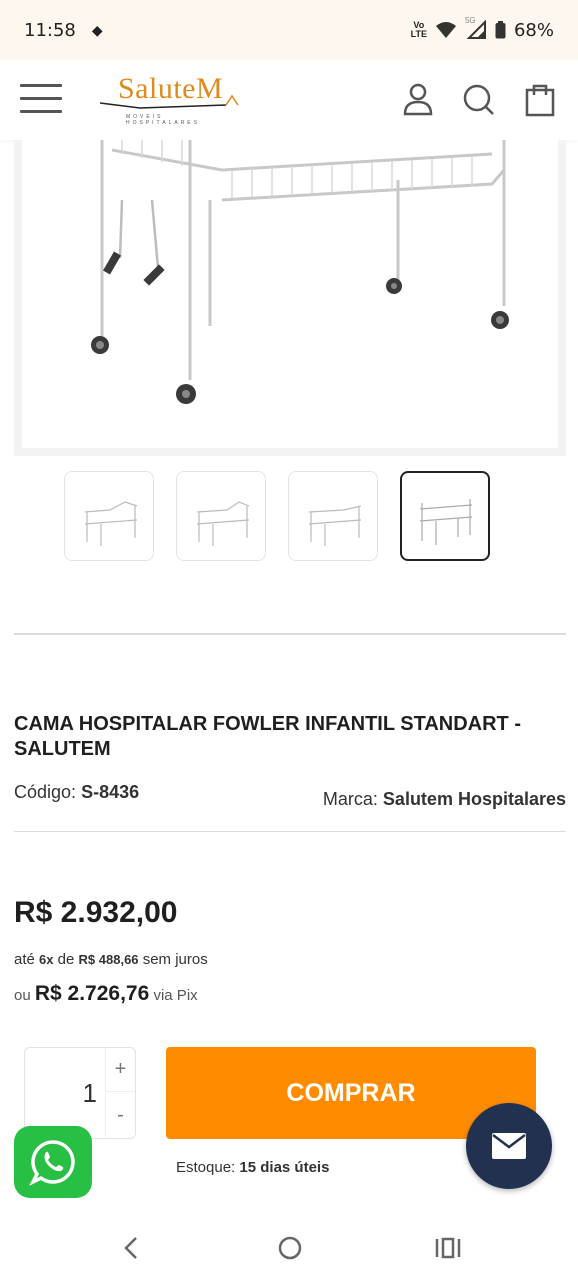 The width and height of the screenshot is (578, 1280). What do you see at coordinates (46, 959) in the screenshot?
I see `installment-count: 6x` at bounding box center [46, 959].